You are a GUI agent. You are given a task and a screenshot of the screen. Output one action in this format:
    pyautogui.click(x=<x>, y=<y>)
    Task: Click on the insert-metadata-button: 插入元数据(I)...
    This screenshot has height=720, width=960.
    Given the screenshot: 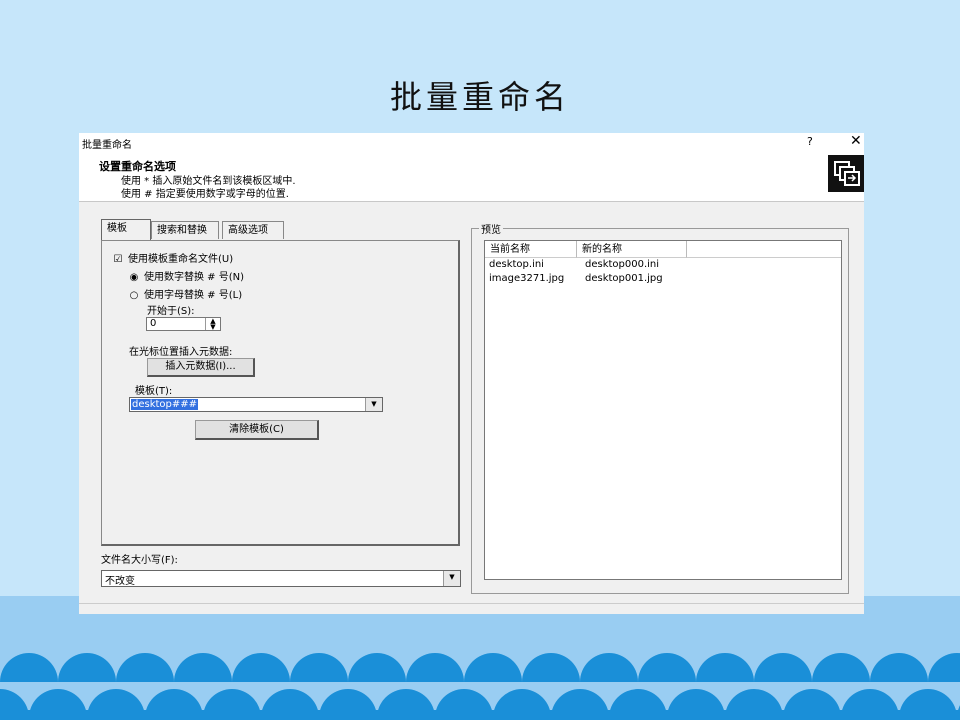 What is the action you would take?
    pyautogui.click(x=201, y=367)
    